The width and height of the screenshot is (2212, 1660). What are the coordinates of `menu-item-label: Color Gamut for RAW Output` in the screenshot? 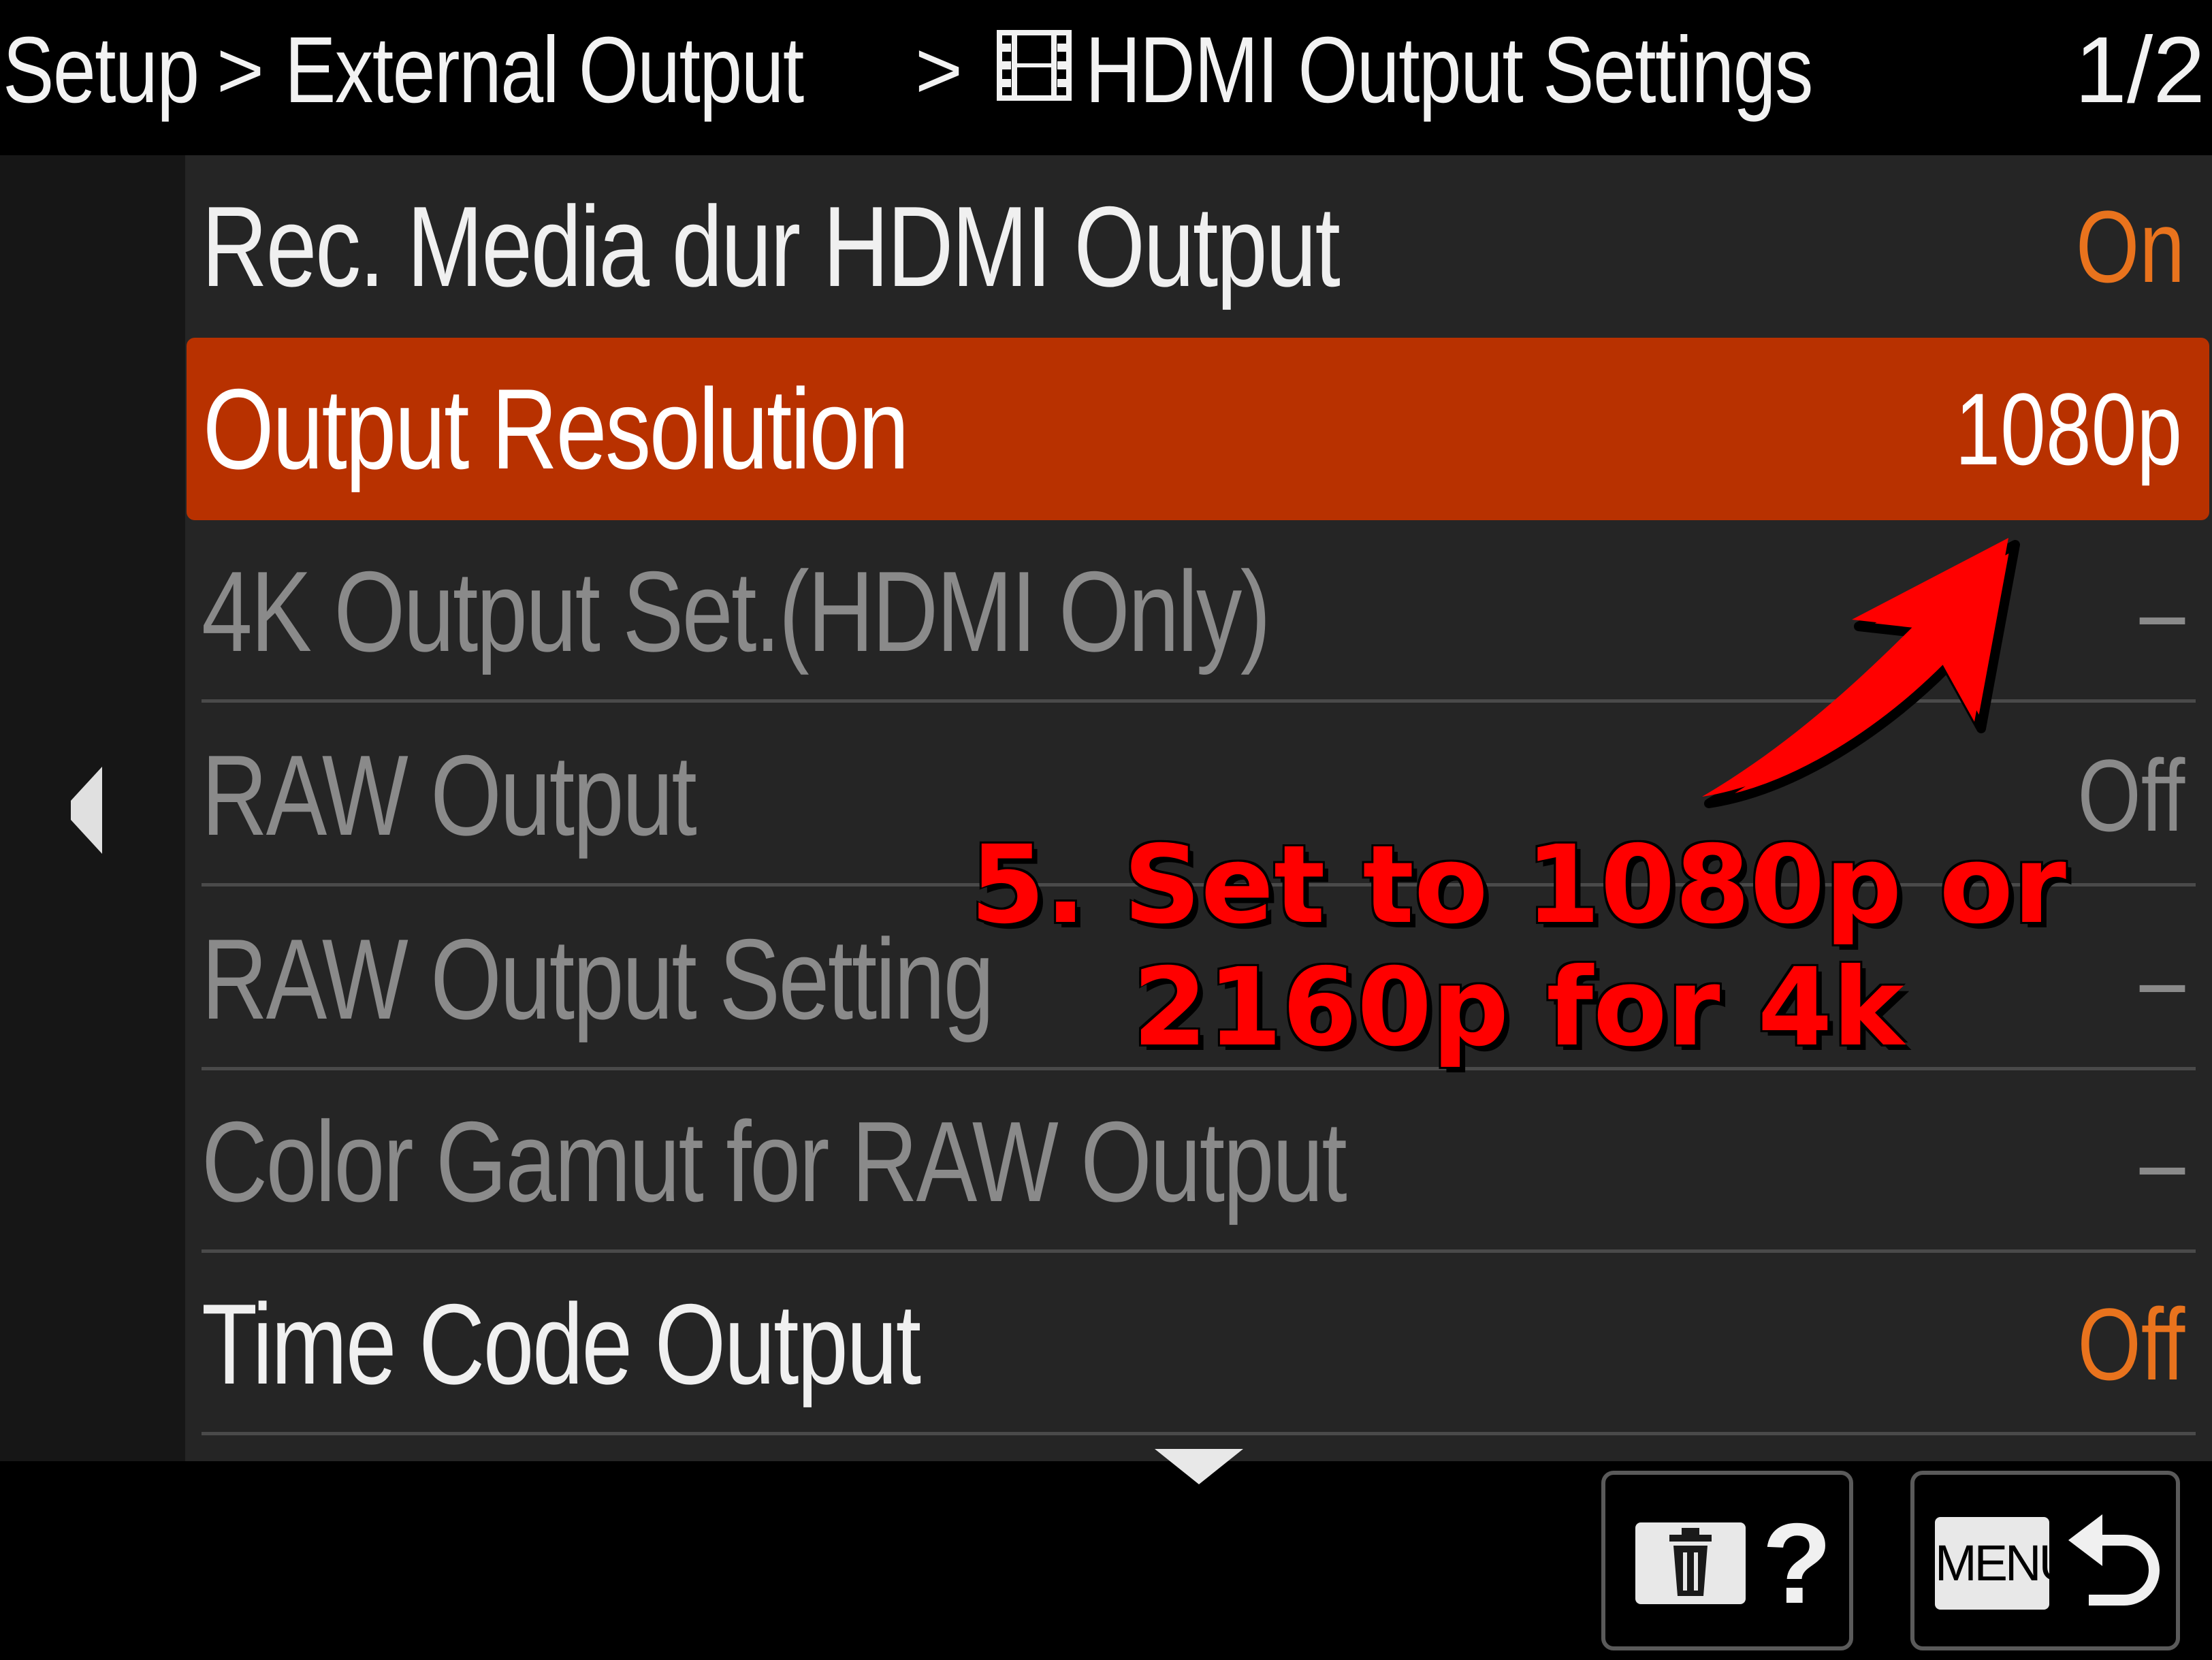 It's located at (774, 1162).